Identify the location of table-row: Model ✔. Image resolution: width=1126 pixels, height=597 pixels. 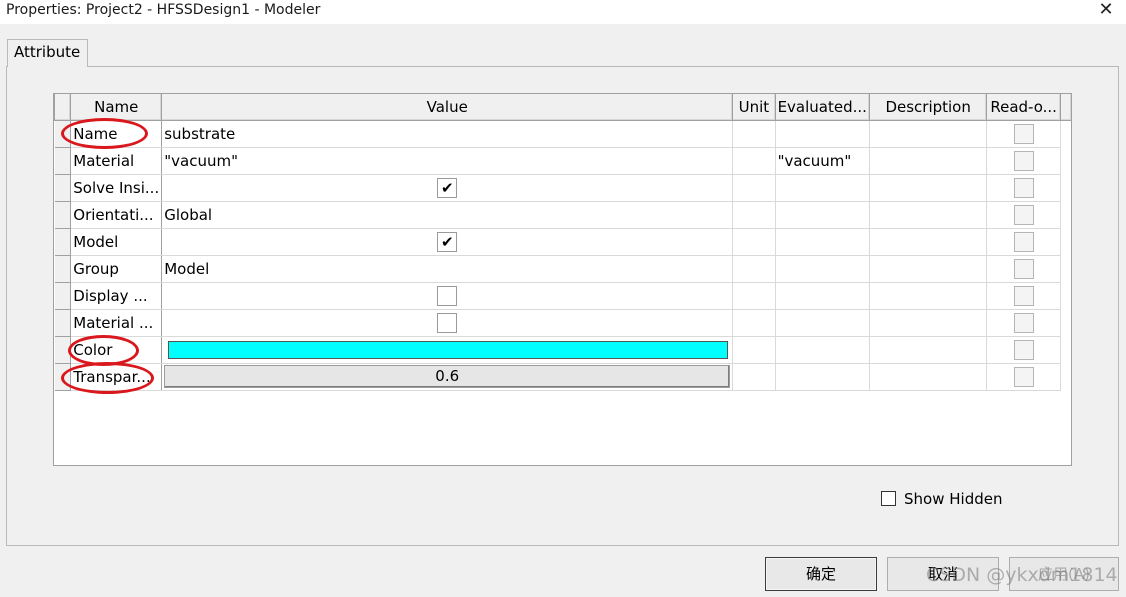
(563, 241).